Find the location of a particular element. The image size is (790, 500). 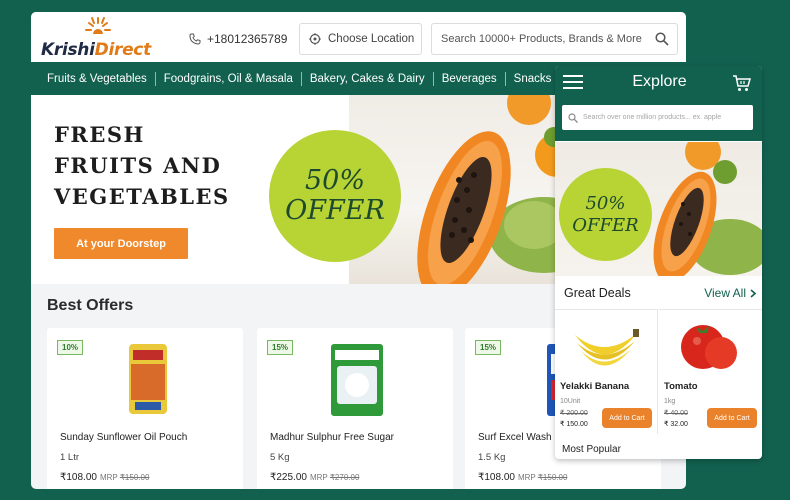

nav-item-fruits-vegetables: Fruits & Vegetables is located at coordinates (97, 79).